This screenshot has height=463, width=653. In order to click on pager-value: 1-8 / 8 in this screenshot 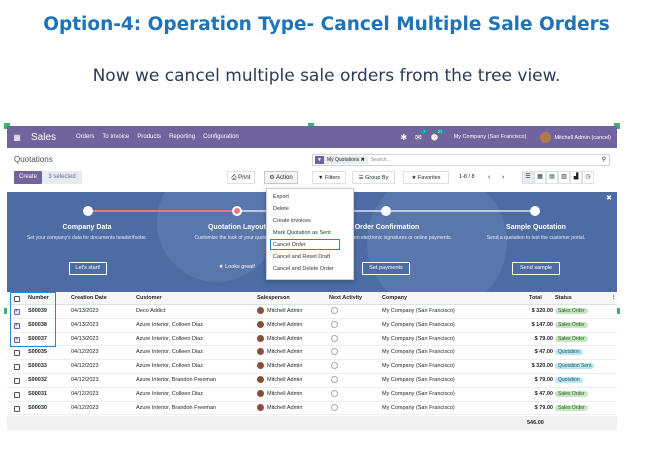, I will do `click(467, 177)`.